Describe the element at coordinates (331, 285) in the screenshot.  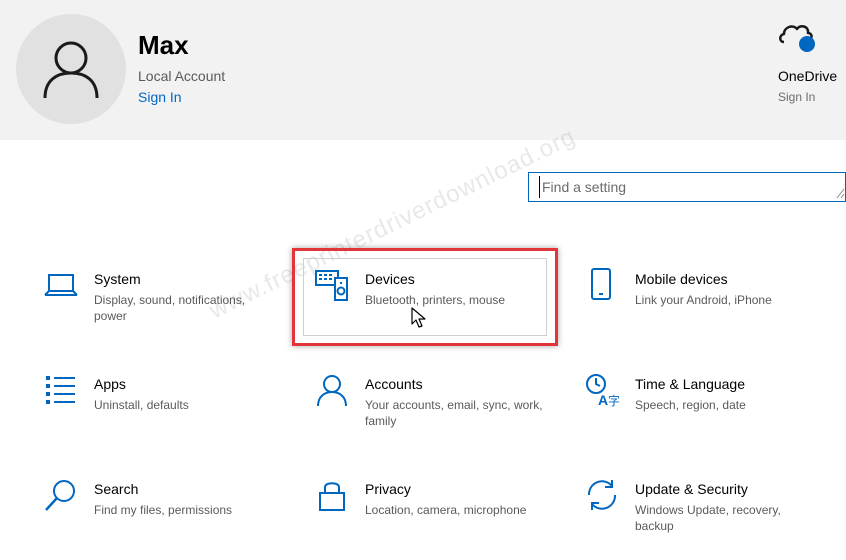
I see `devices-icon` at that location.